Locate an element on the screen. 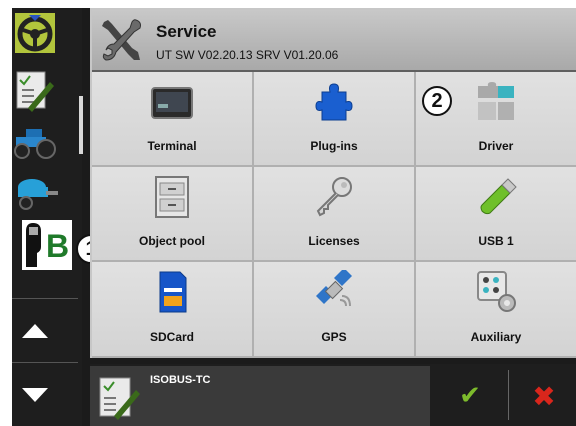 This screenshot has width=576, height=426. usb-stick-icon is located at coordinates (498, 196).